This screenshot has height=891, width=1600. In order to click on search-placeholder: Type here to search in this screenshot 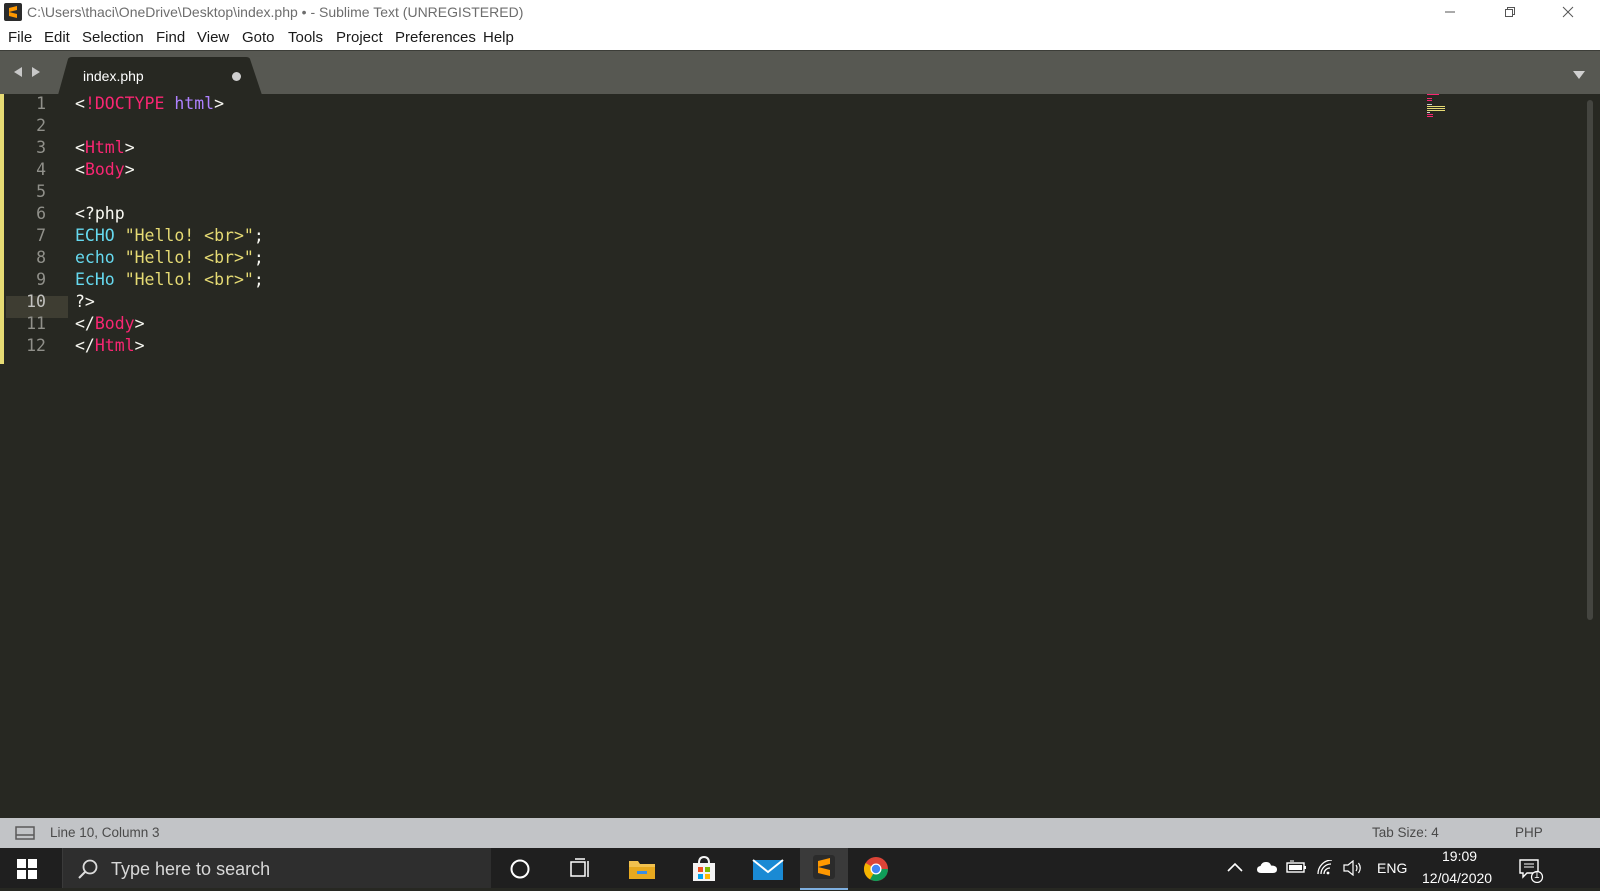, I will do `click(191, 869)`.